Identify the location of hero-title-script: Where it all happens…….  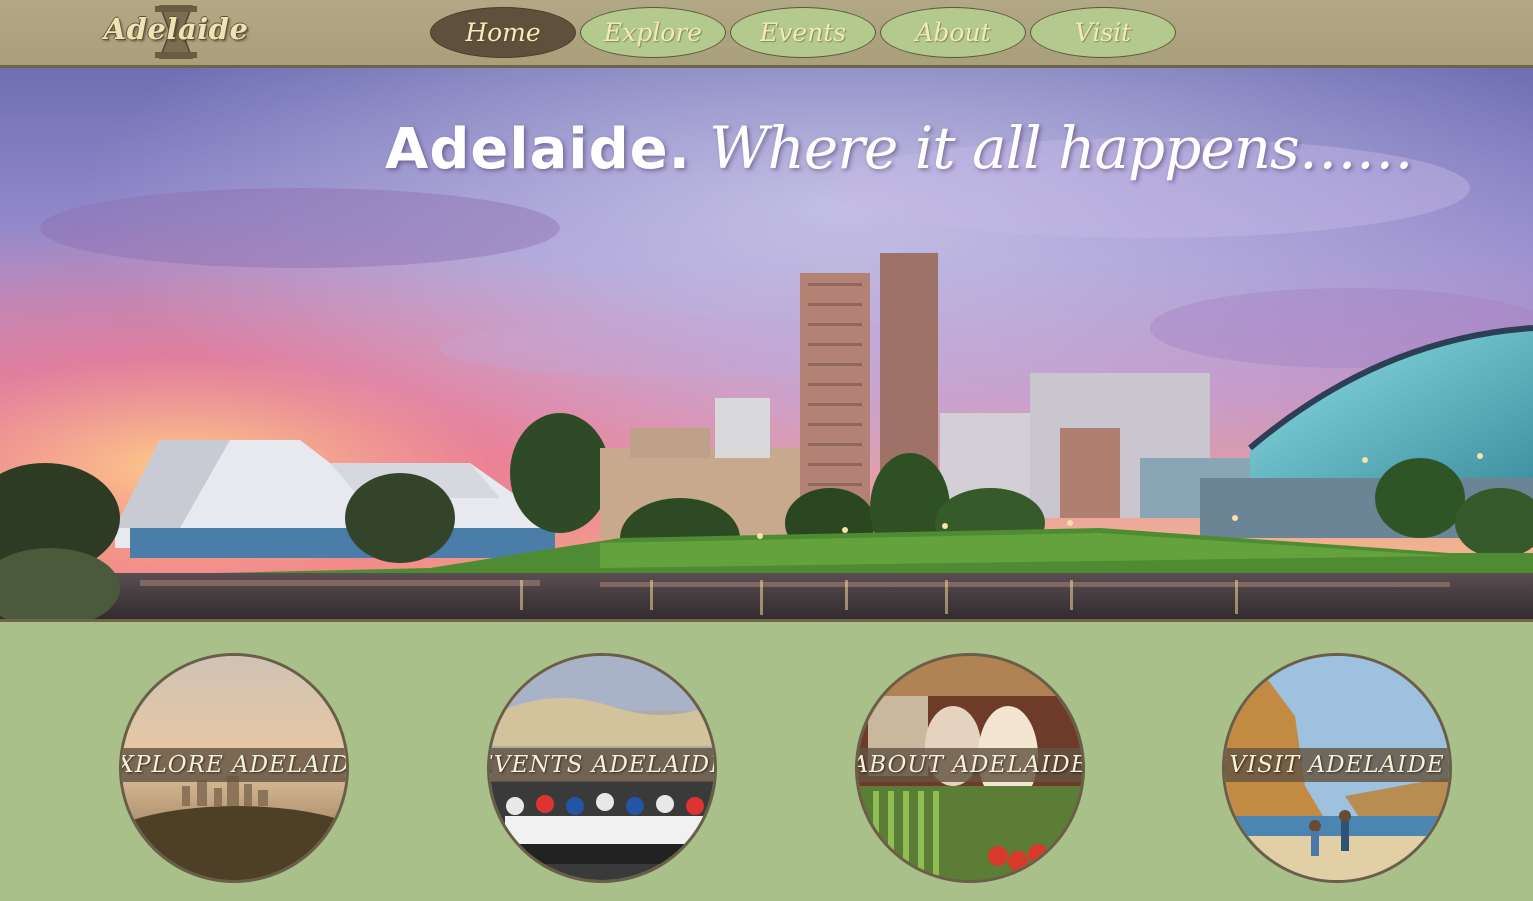
(1061, 148).